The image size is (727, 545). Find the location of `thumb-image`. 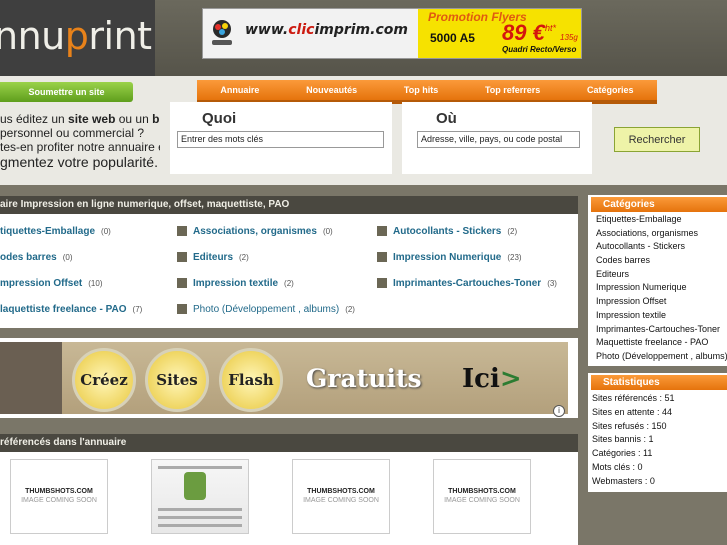

thumb-image is located at coordinates (195, 486).